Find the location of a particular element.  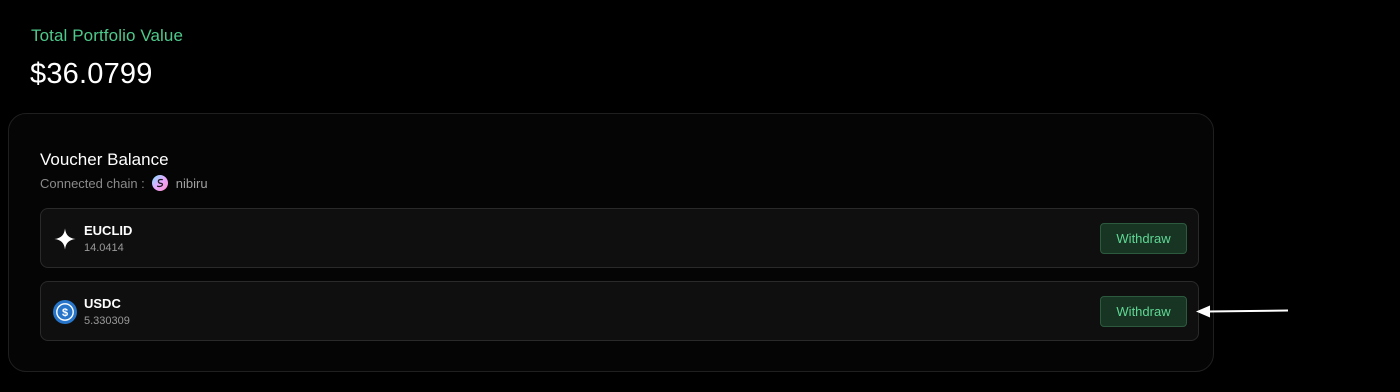

withdraw-button-euclid: Withdraw is located at coordinates (1143, 238).